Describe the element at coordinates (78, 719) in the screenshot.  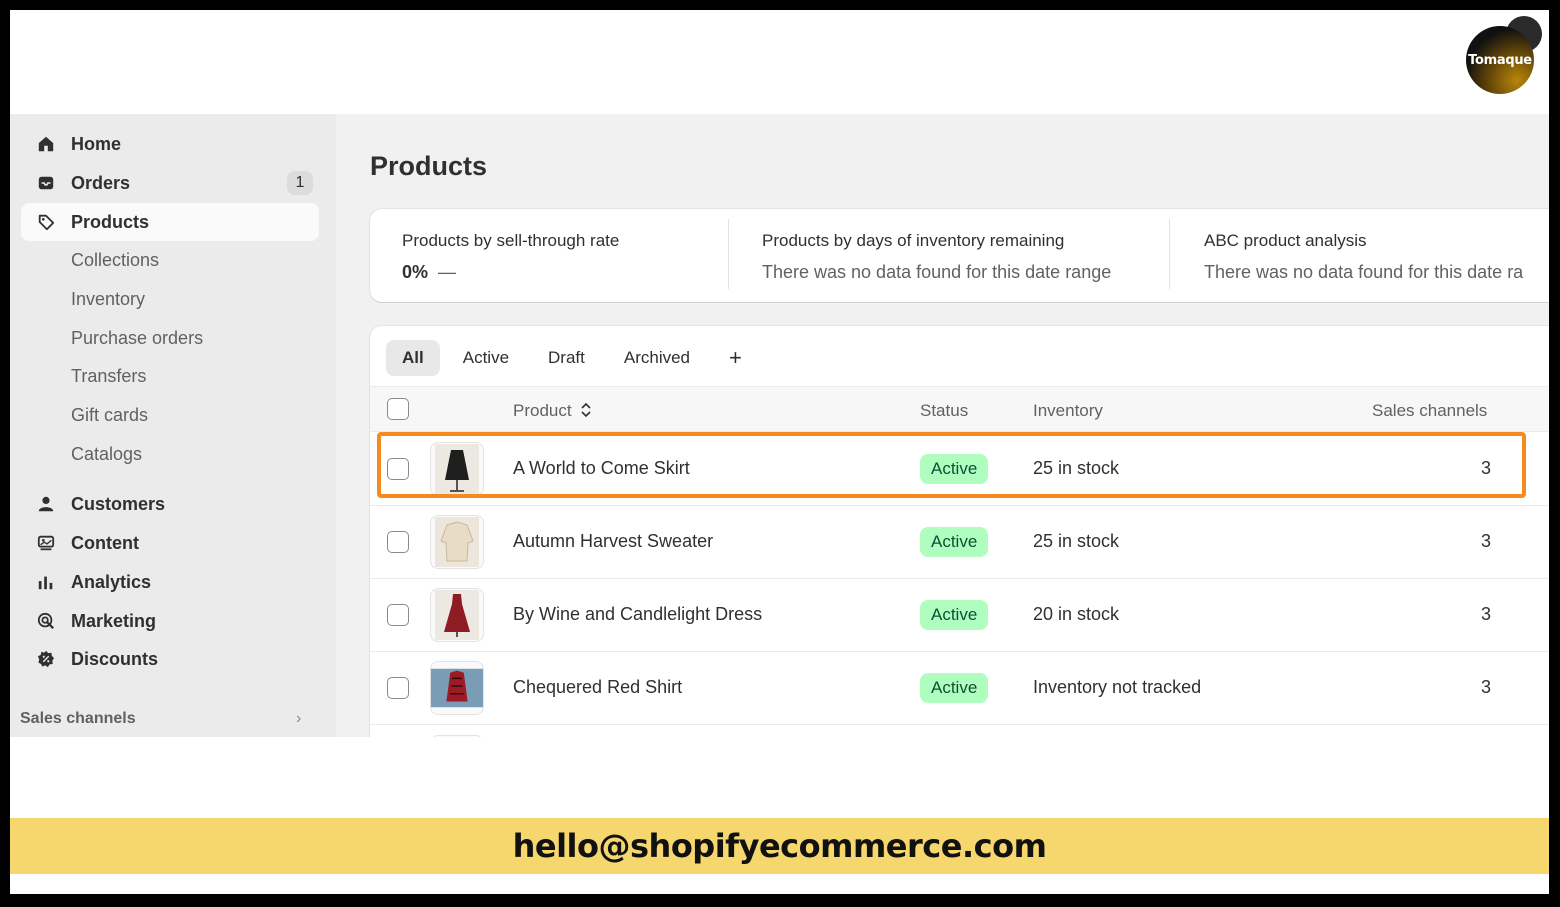
I see `sales-channels-heading: Sales channels` at that location.